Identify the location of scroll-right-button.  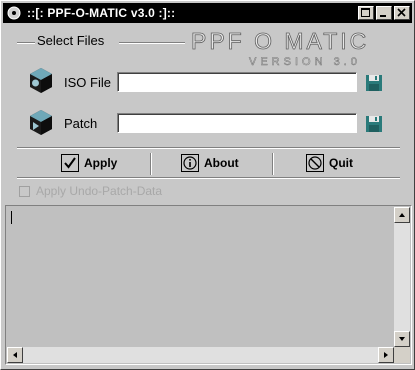
(386, 355).